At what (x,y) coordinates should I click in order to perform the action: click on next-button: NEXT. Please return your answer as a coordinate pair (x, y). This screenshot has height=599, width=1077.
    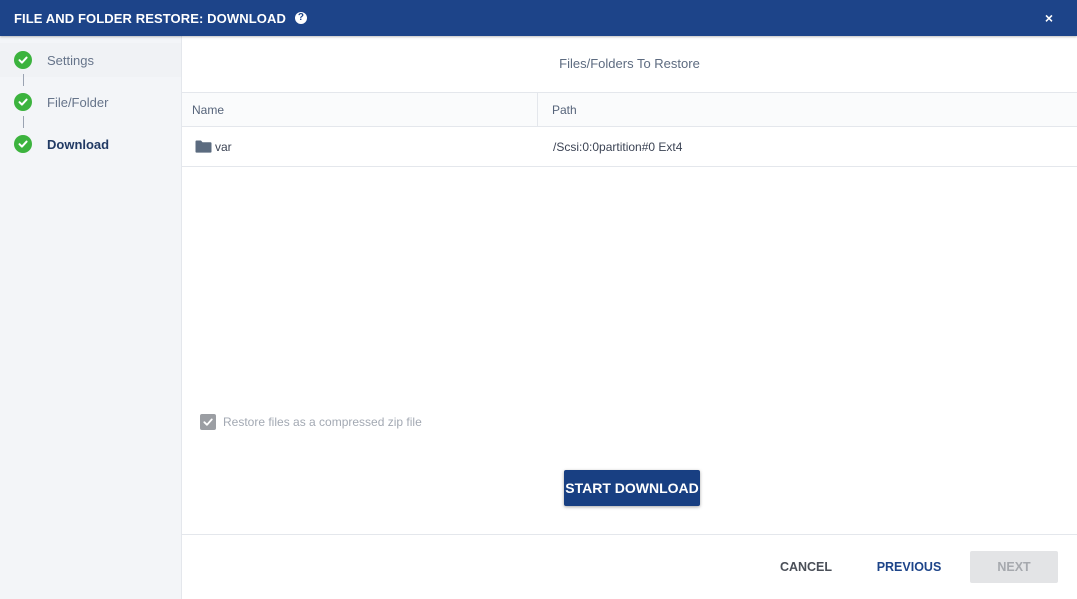
    Looking at the image, I should click on (1014, 567).